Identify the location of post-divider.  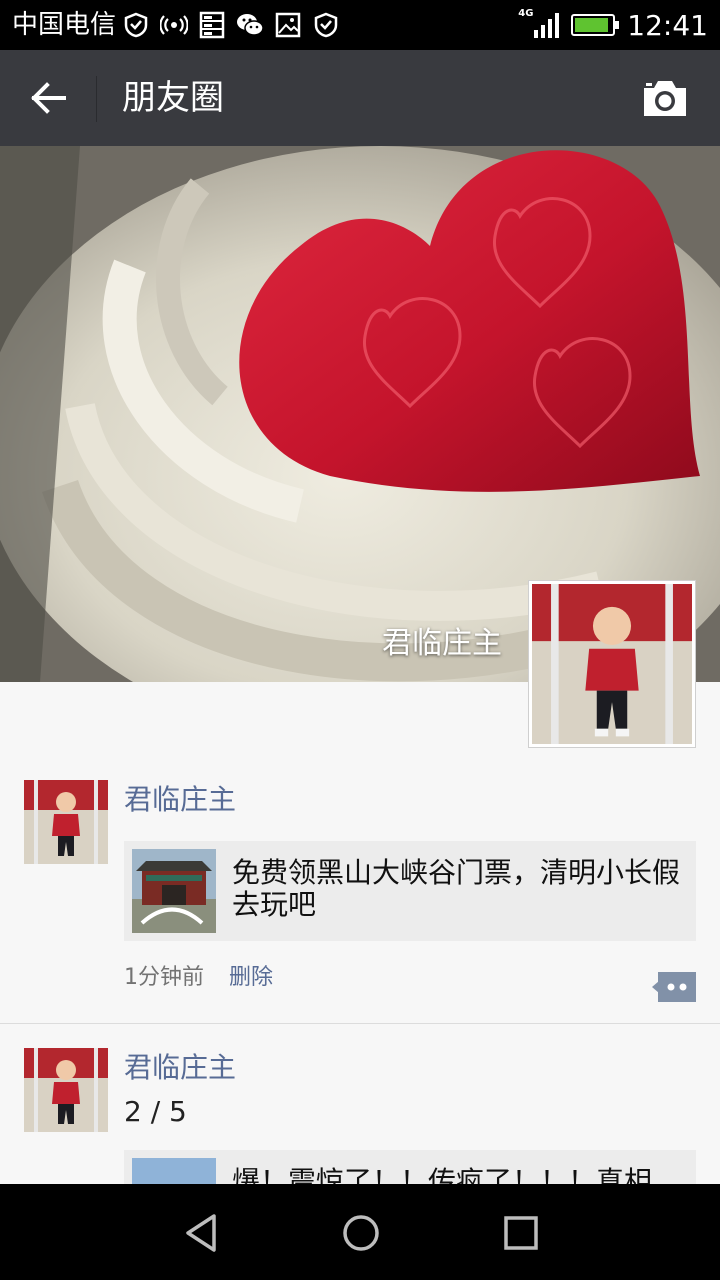
(360, 1023).